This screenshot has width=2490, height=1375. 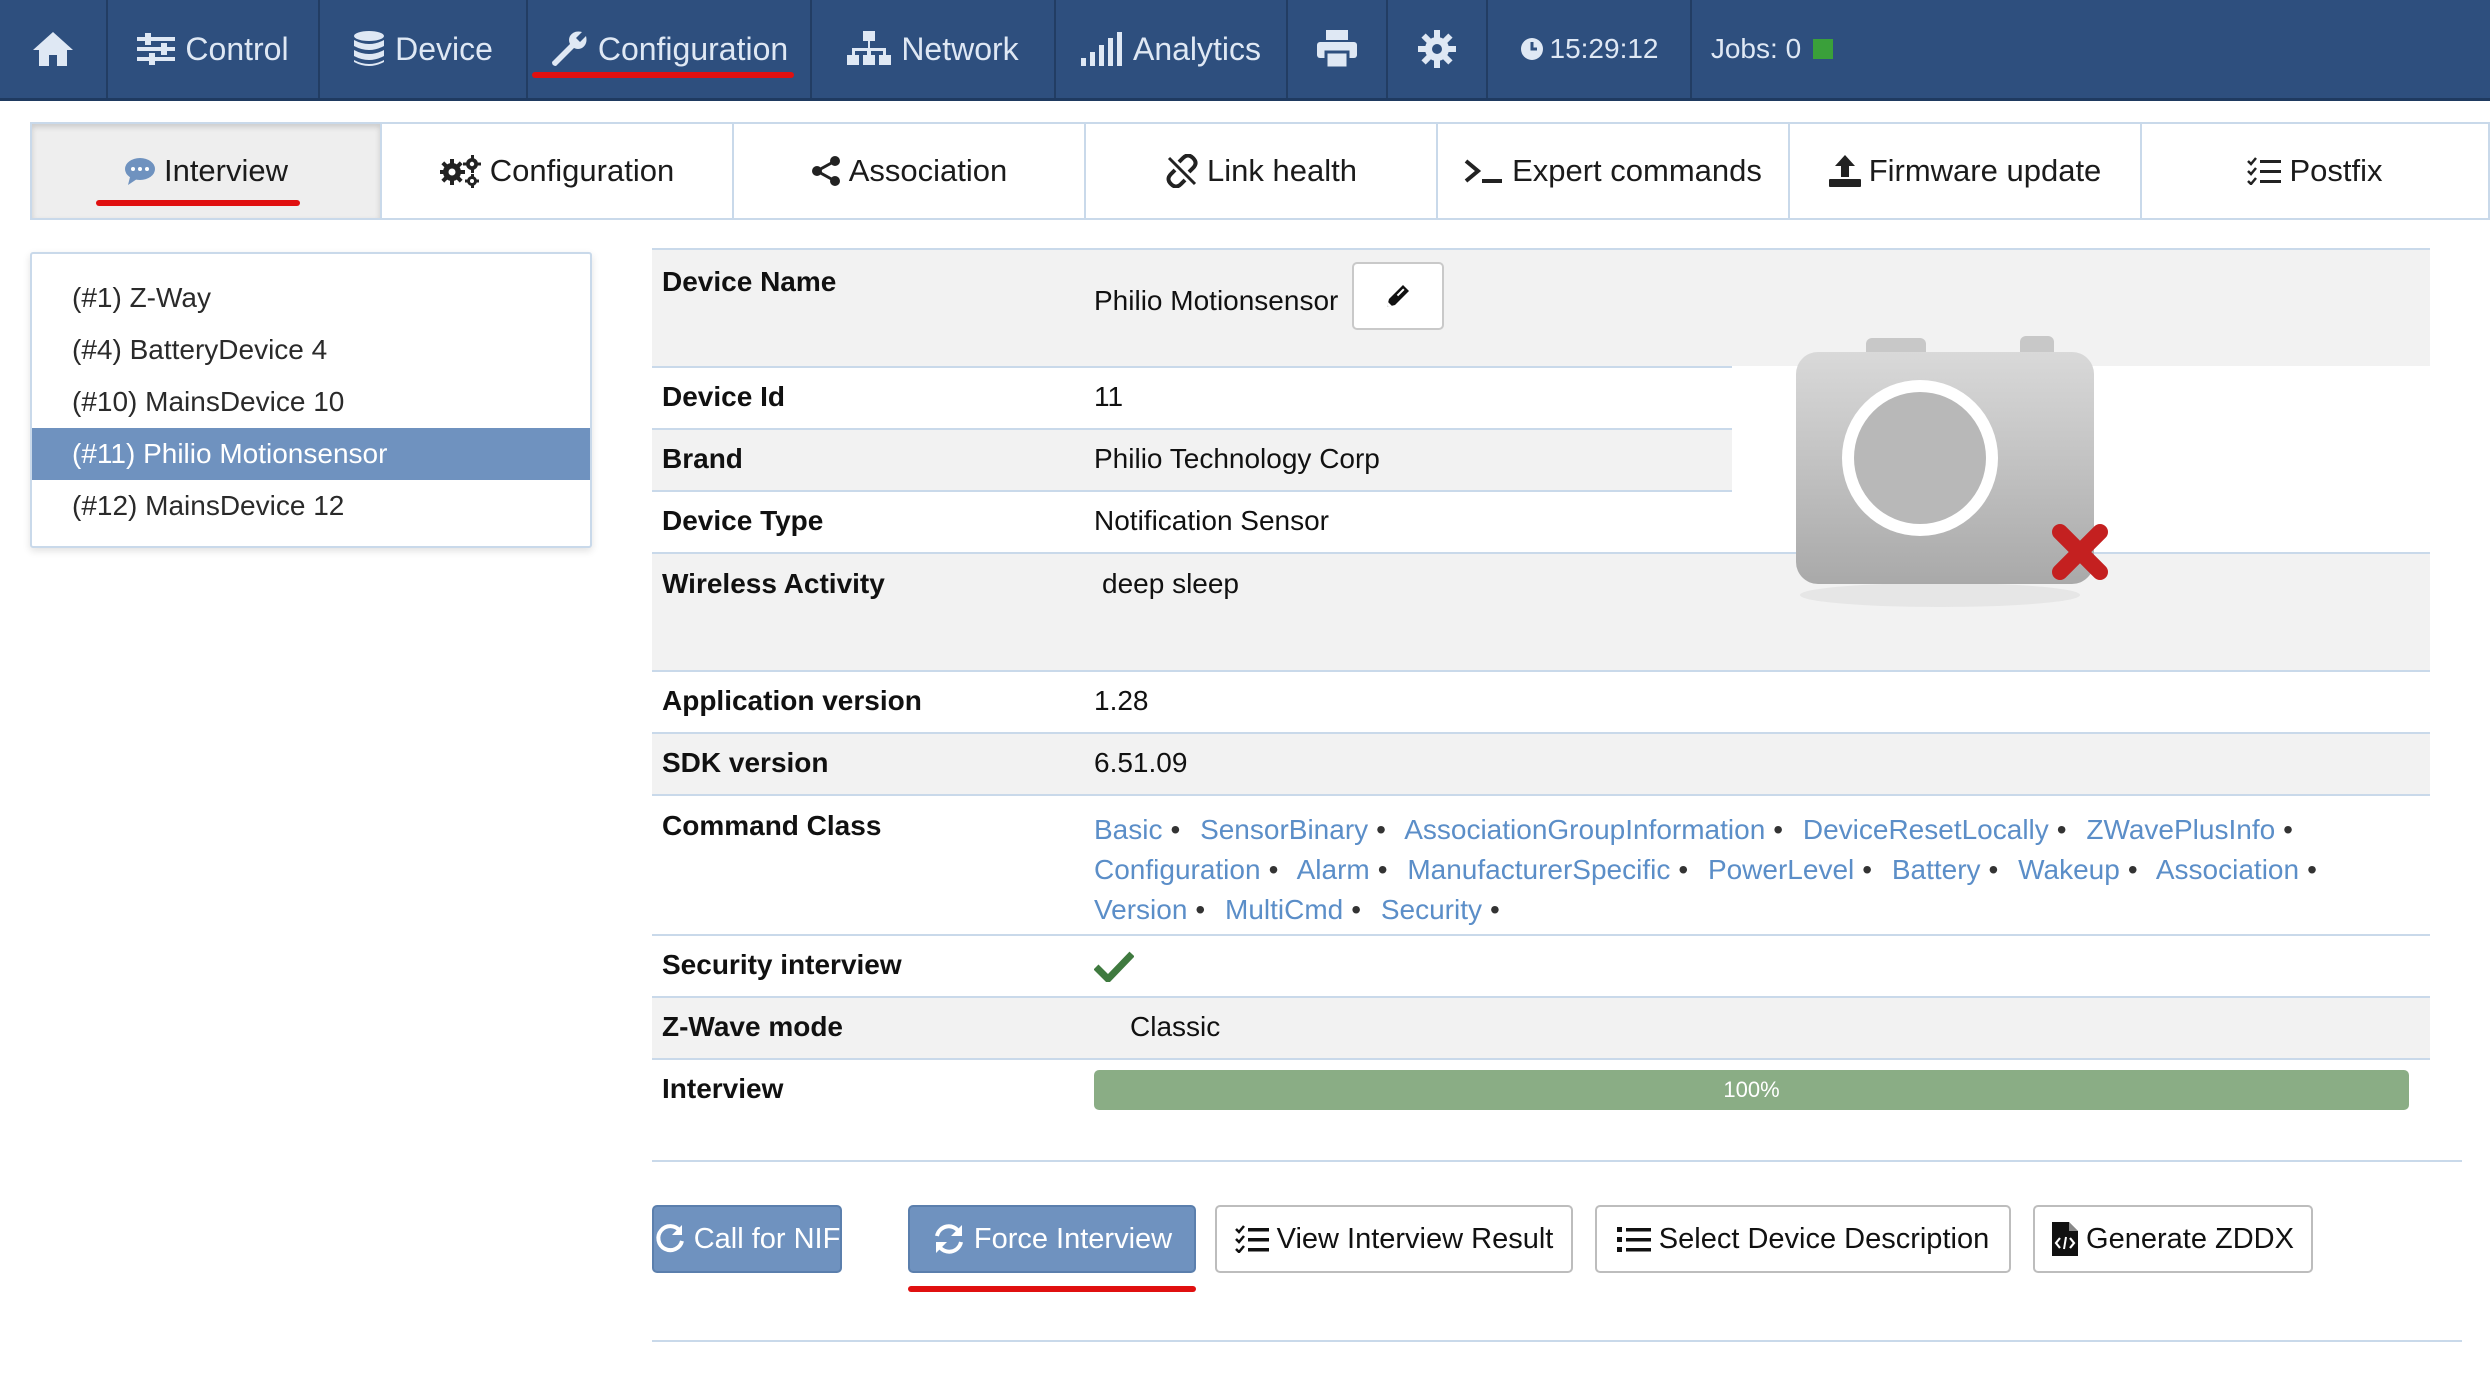 What do you see at coordinates (745, 762) in the screenshot?
I see `sdk-version-label: SDK version` at bounding box center [745, 762].